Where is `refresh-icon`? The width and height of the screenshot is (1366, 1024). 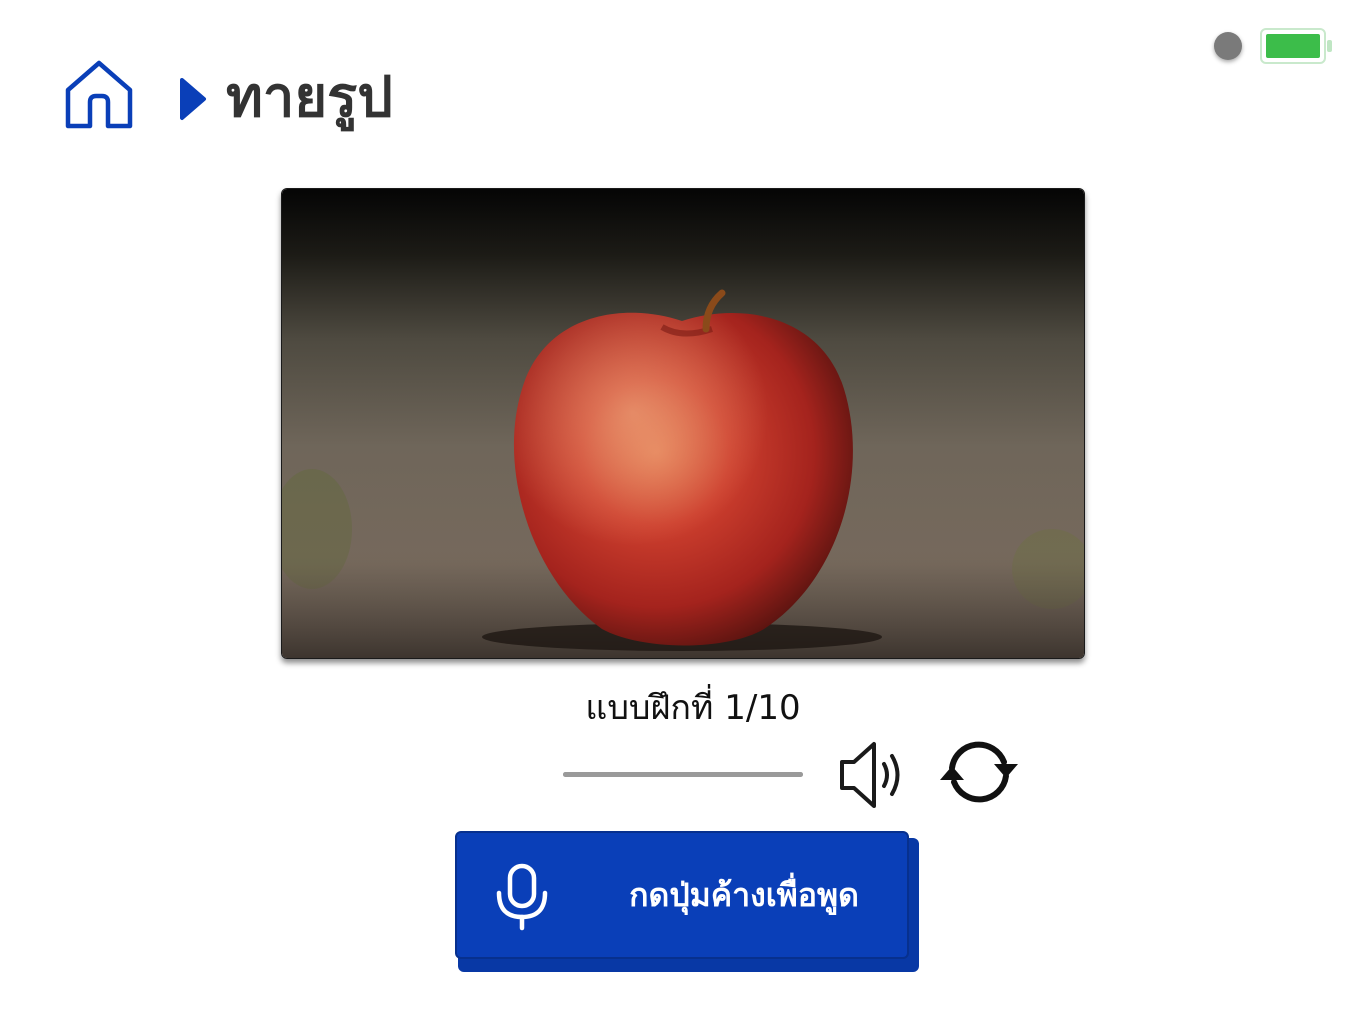
refresh-icon is located at coordinates (979, 772).